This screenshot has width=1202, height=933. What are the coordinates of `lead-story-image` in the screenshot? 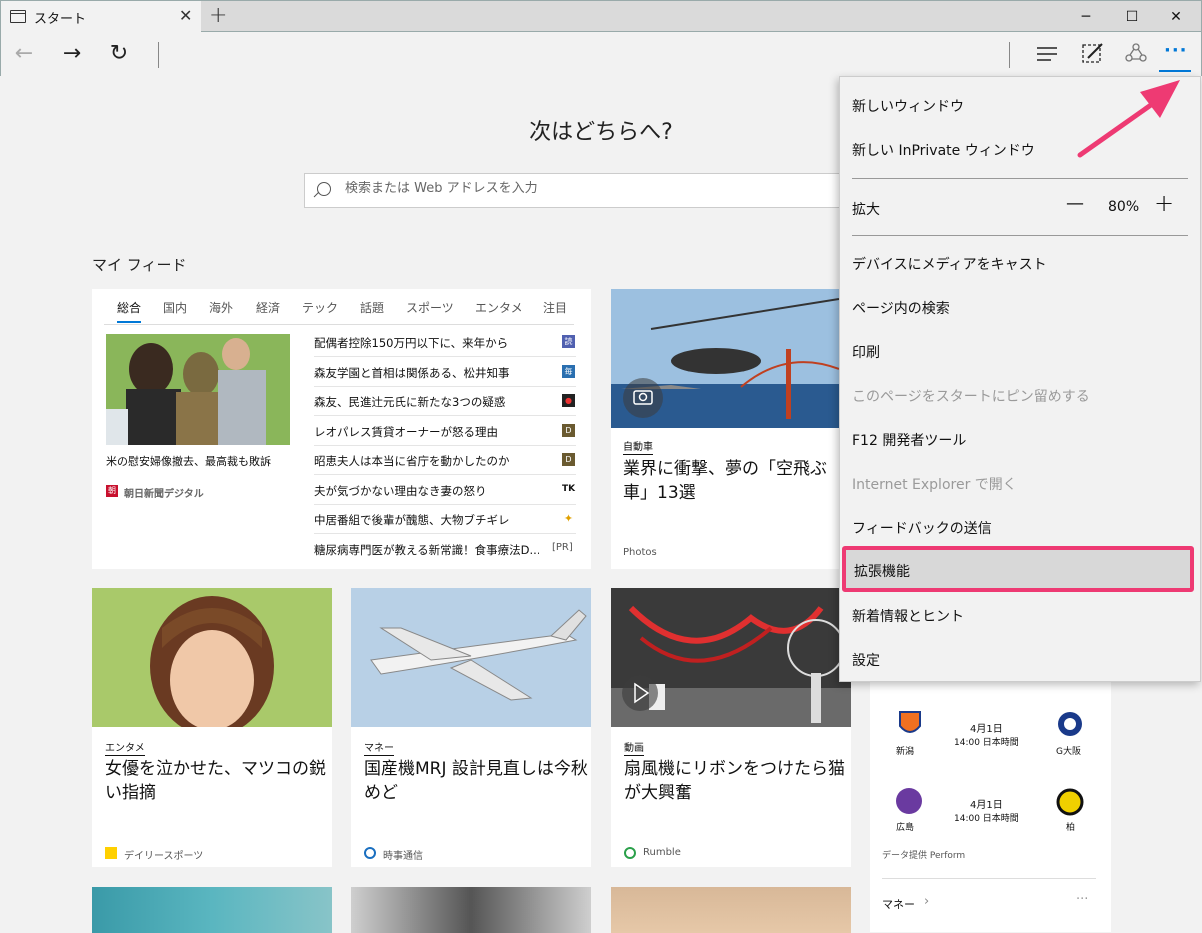 It's located at (198, 389).